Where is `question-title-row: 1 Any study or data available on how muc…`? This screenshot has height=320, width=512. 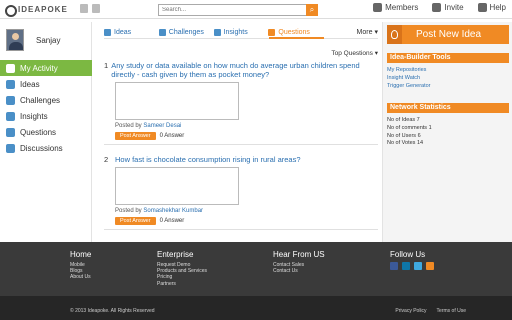 question-title-row: 1 Any study or data available on how muc… is located at coordinates (241, 70).